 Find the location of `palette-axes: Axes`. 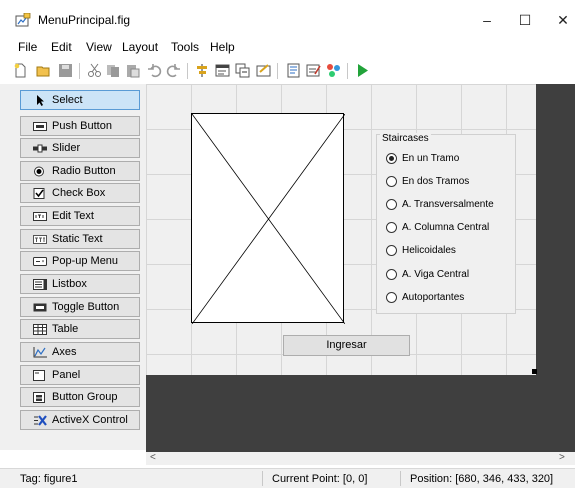

palette-axes: Axes is located at coordinates (80, 352).